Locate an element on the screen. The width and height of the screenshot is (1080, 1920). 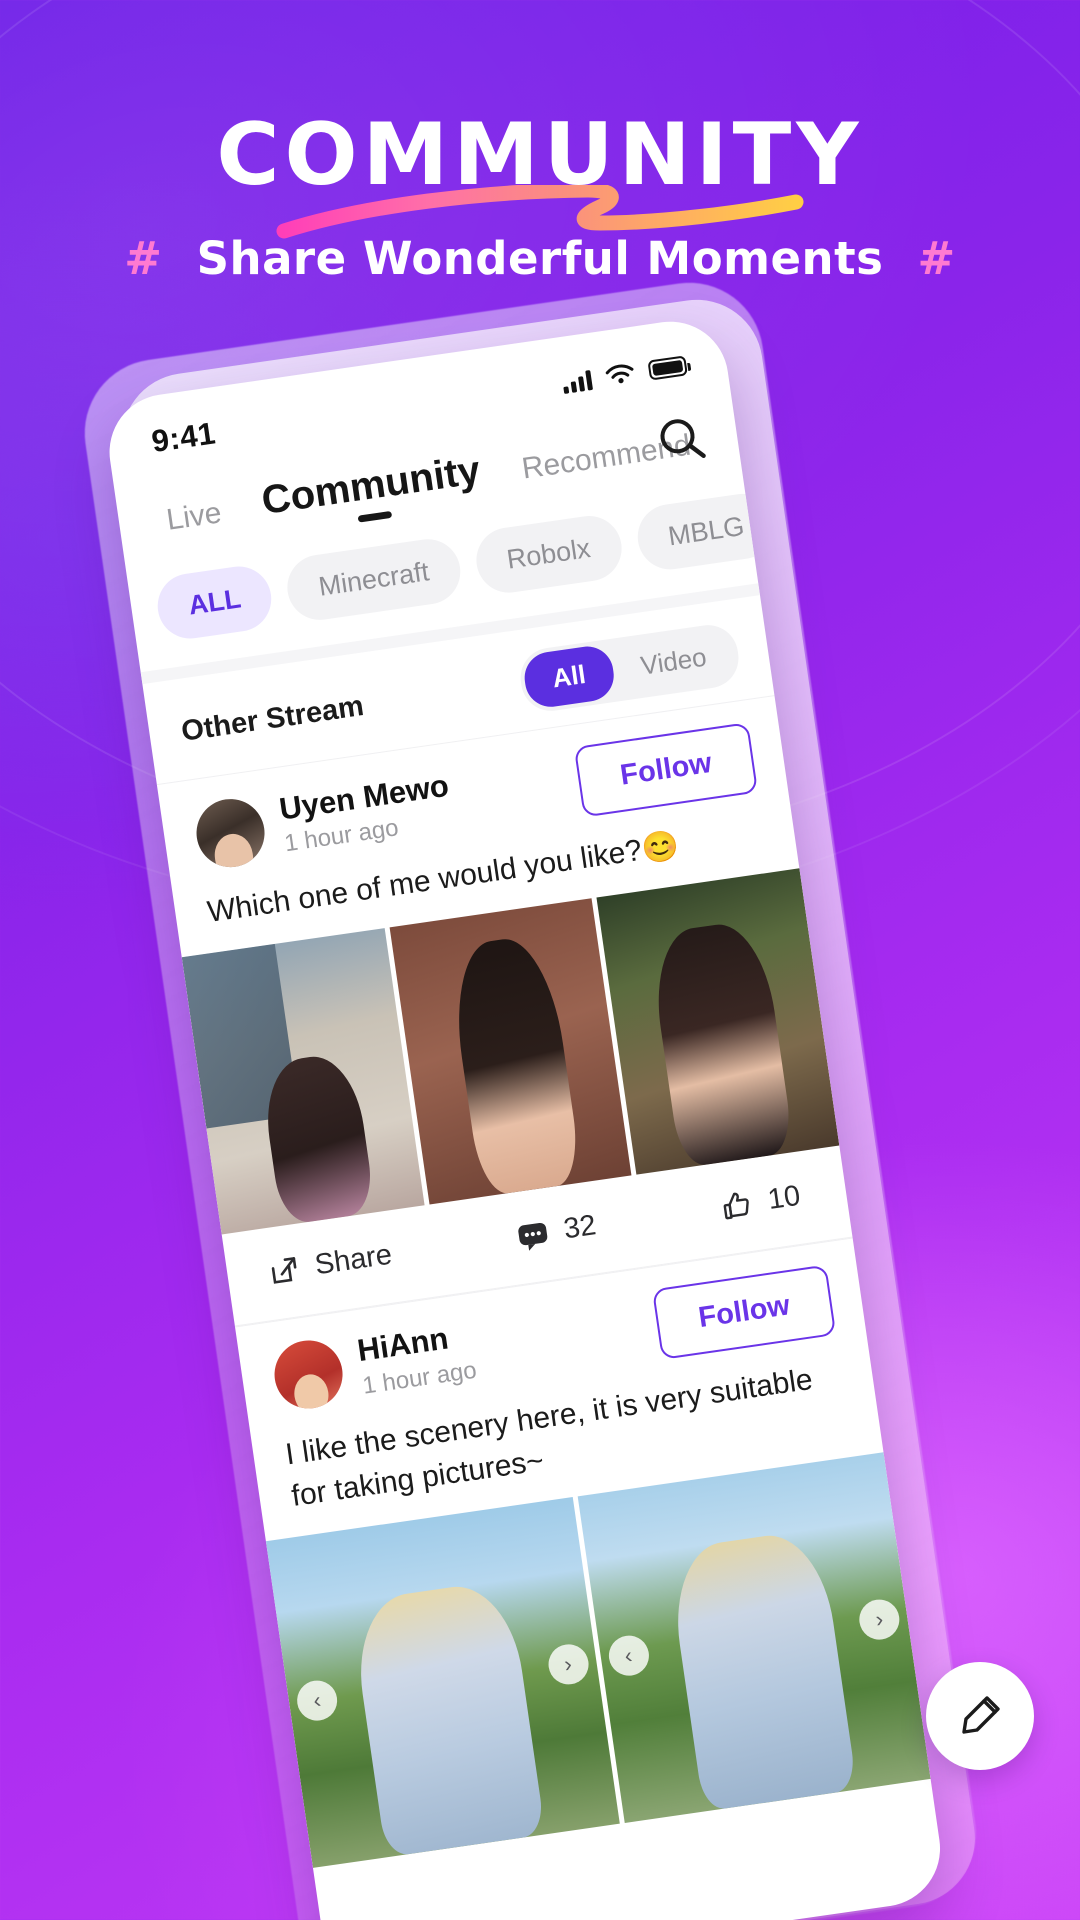
pencil-edit-icon is located at coordinates (981, 1715).